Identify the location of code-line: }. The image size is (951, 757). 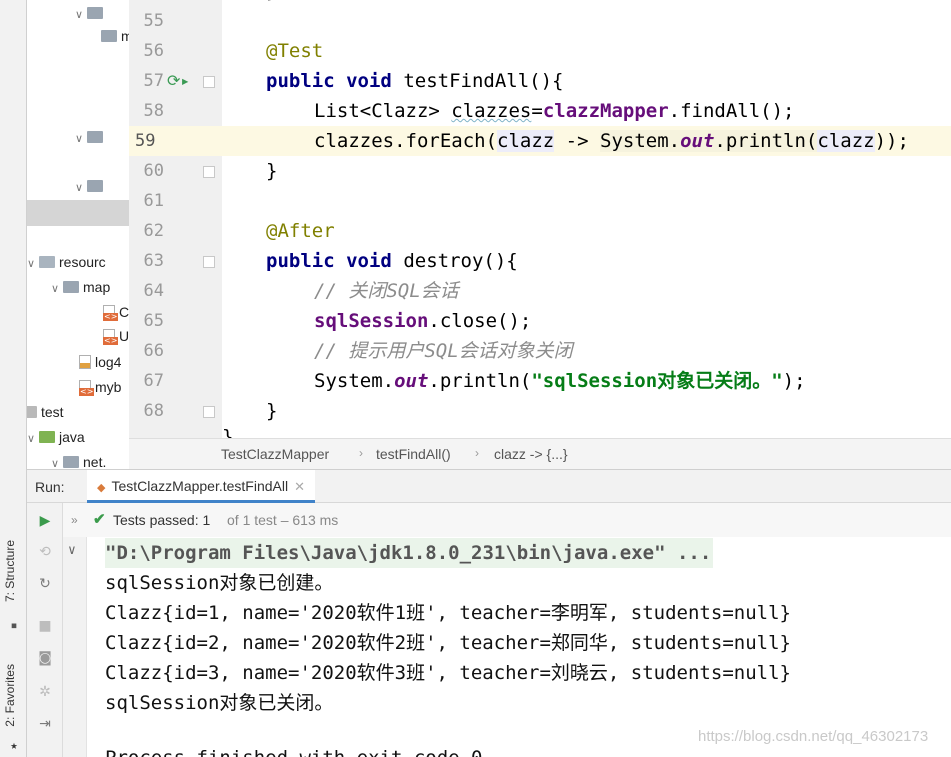
(586, 3).